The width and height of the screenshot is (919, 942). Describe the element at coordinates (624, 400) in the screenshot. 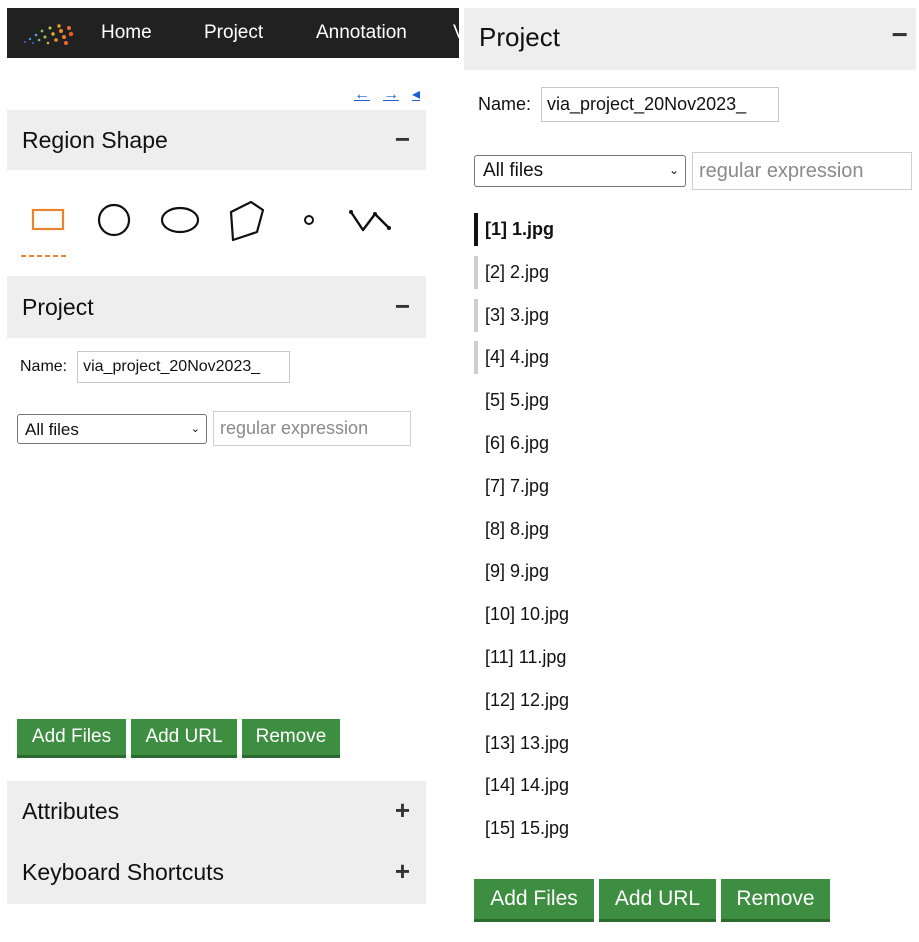

I see `file-list-item: [5] 5.jpg` at that location.